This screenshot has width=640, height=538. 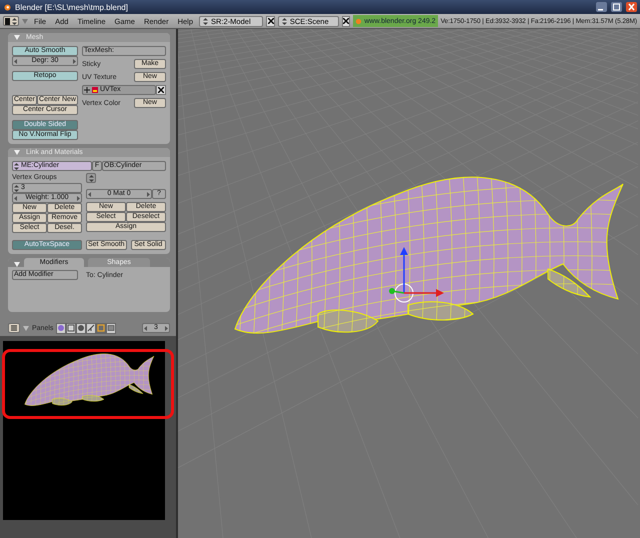 I want to click on script-icon, so click(x=71, y=328).